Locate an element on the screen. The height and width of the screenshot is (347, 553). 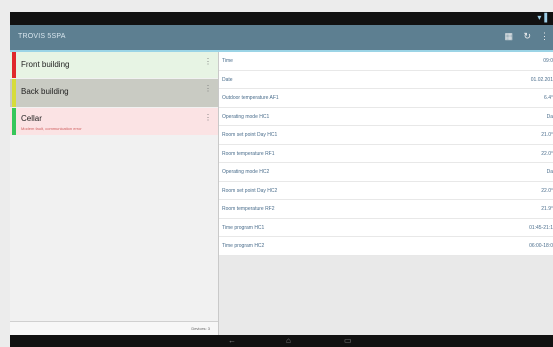
status-bar: ▾▐ is located at coordinates (281, 18).